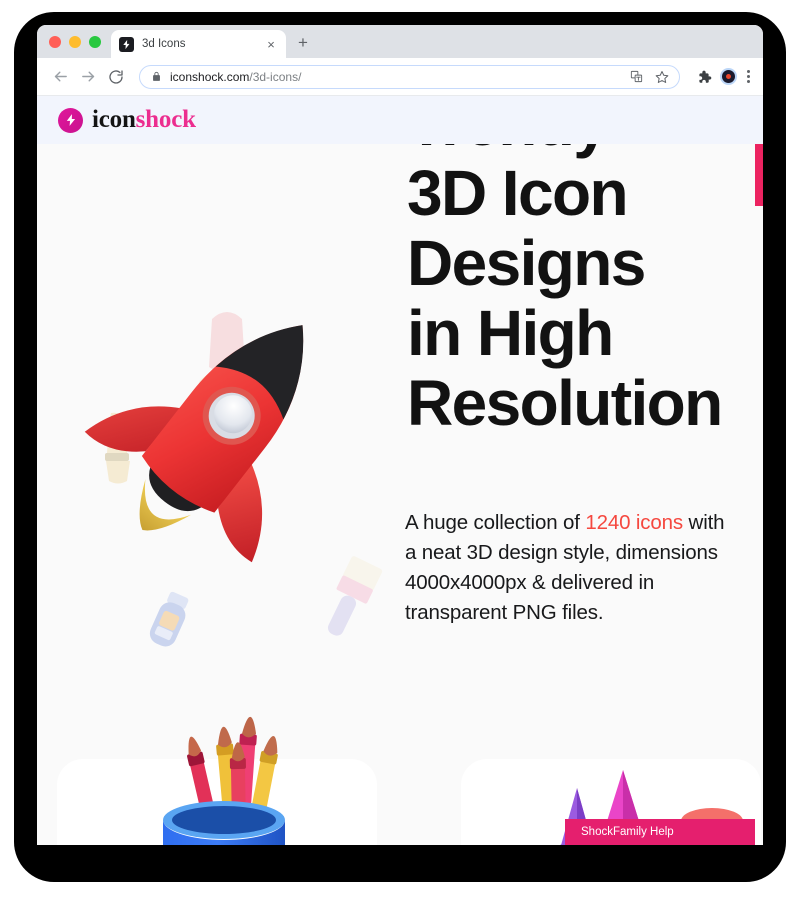  Describe the element at coordinates (164, 44) in the screenshot. I see `browser-tab-title: 3d Icons` at that location.